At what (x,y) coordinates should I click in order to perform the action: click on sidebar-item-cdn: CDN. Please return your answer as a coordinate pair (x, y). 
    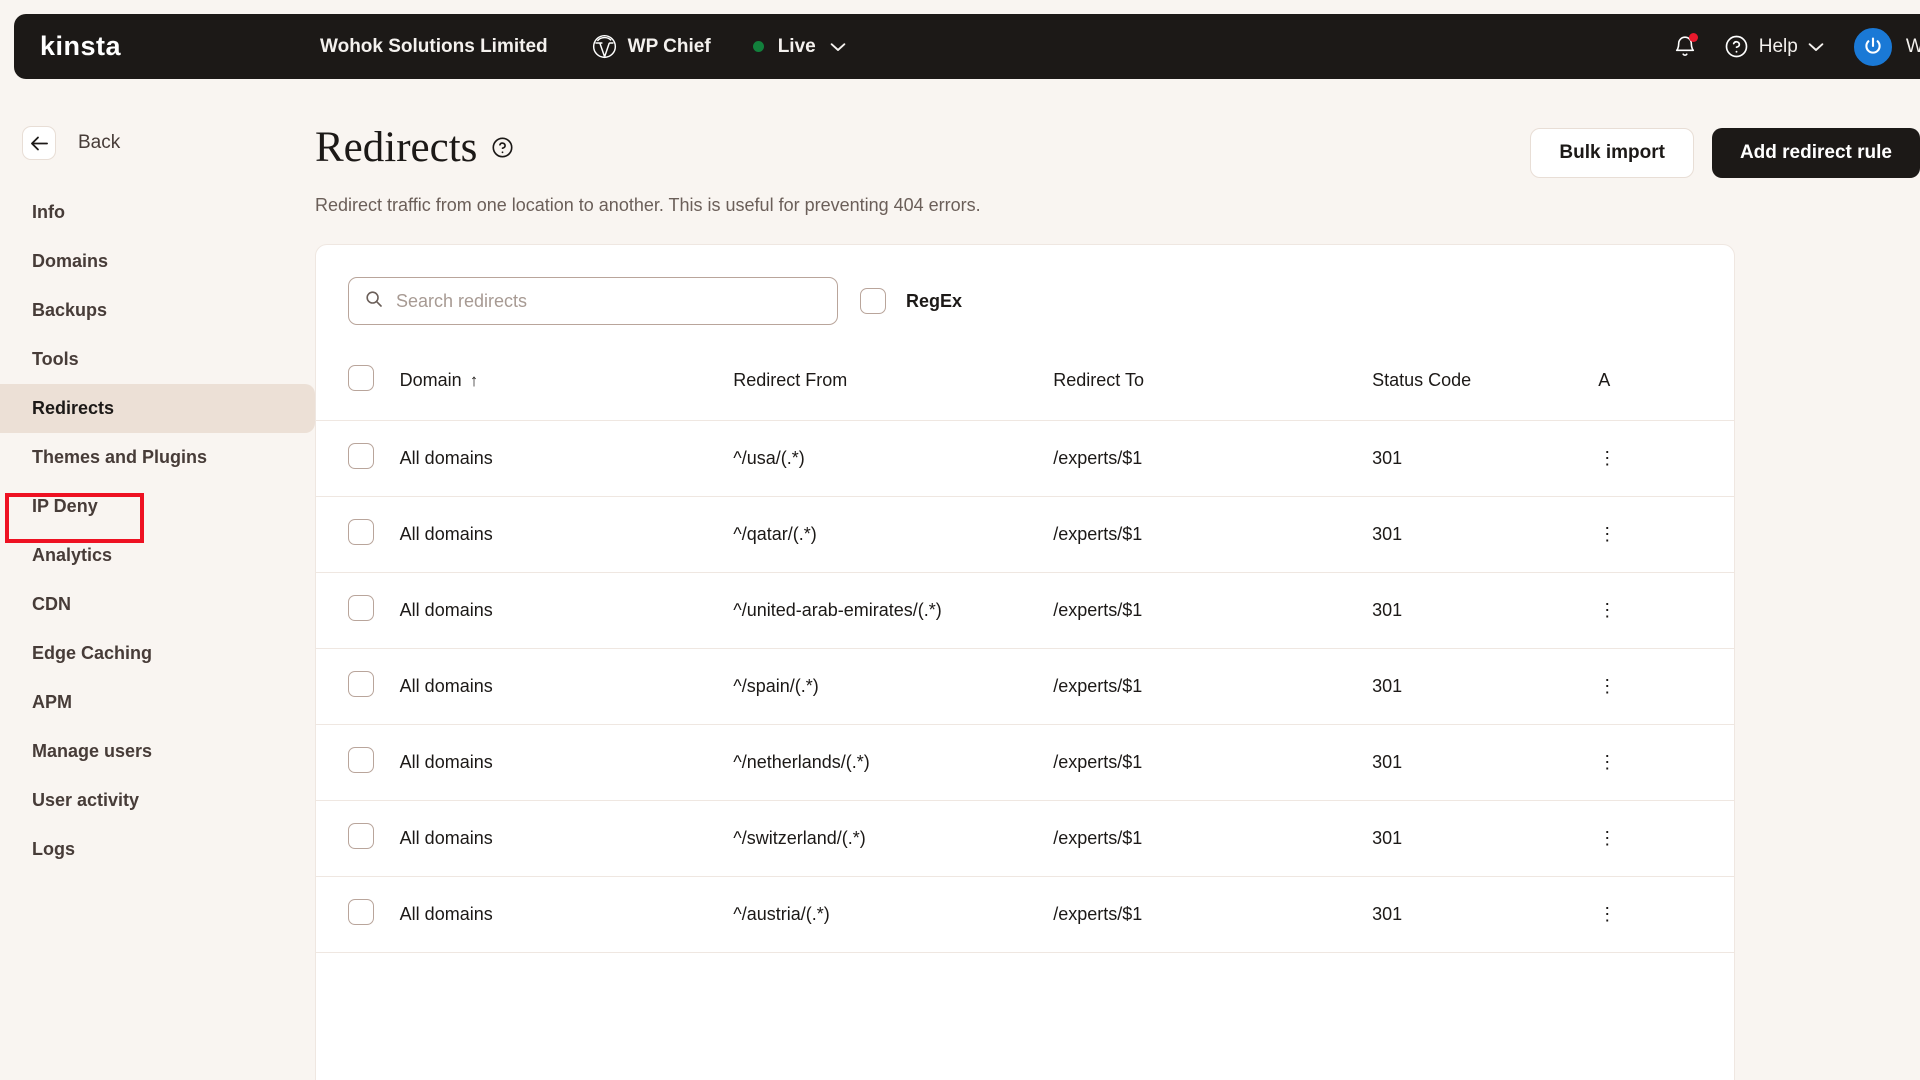
    Looking at the image, I should click on (157, 604).